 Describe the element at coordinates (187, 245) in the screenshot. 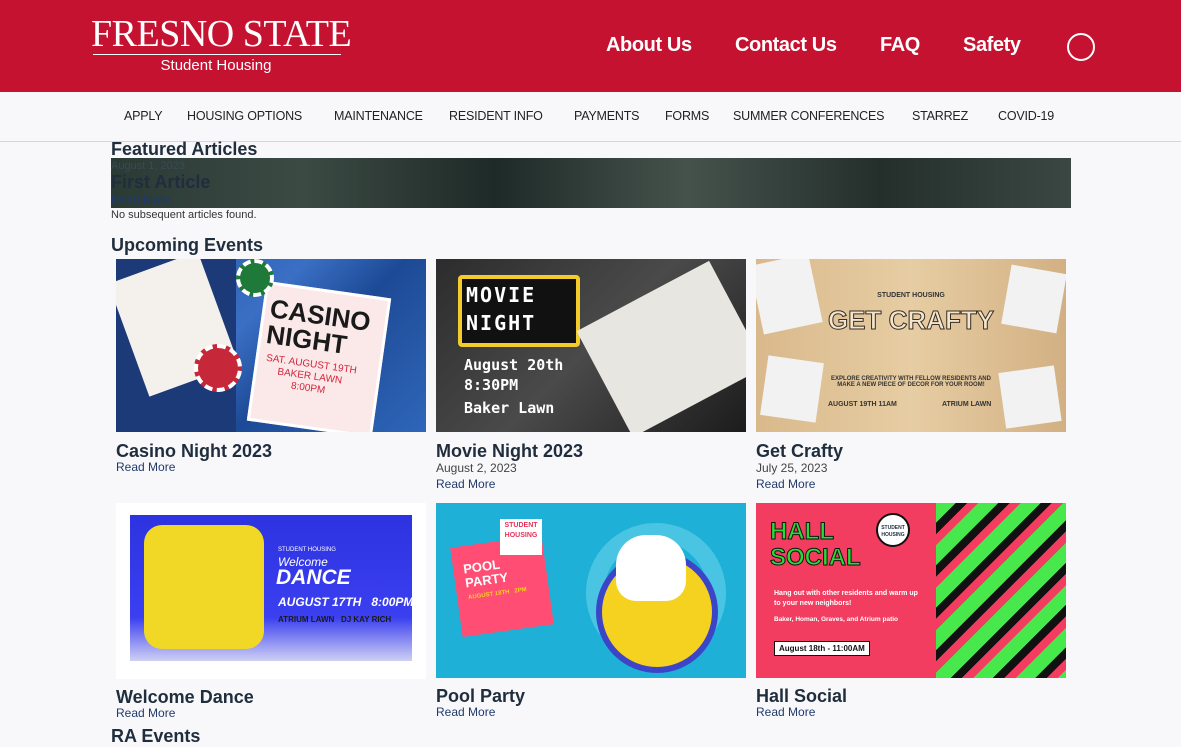

I see `upcoming-events-heading: Upcoming Events` at that location.